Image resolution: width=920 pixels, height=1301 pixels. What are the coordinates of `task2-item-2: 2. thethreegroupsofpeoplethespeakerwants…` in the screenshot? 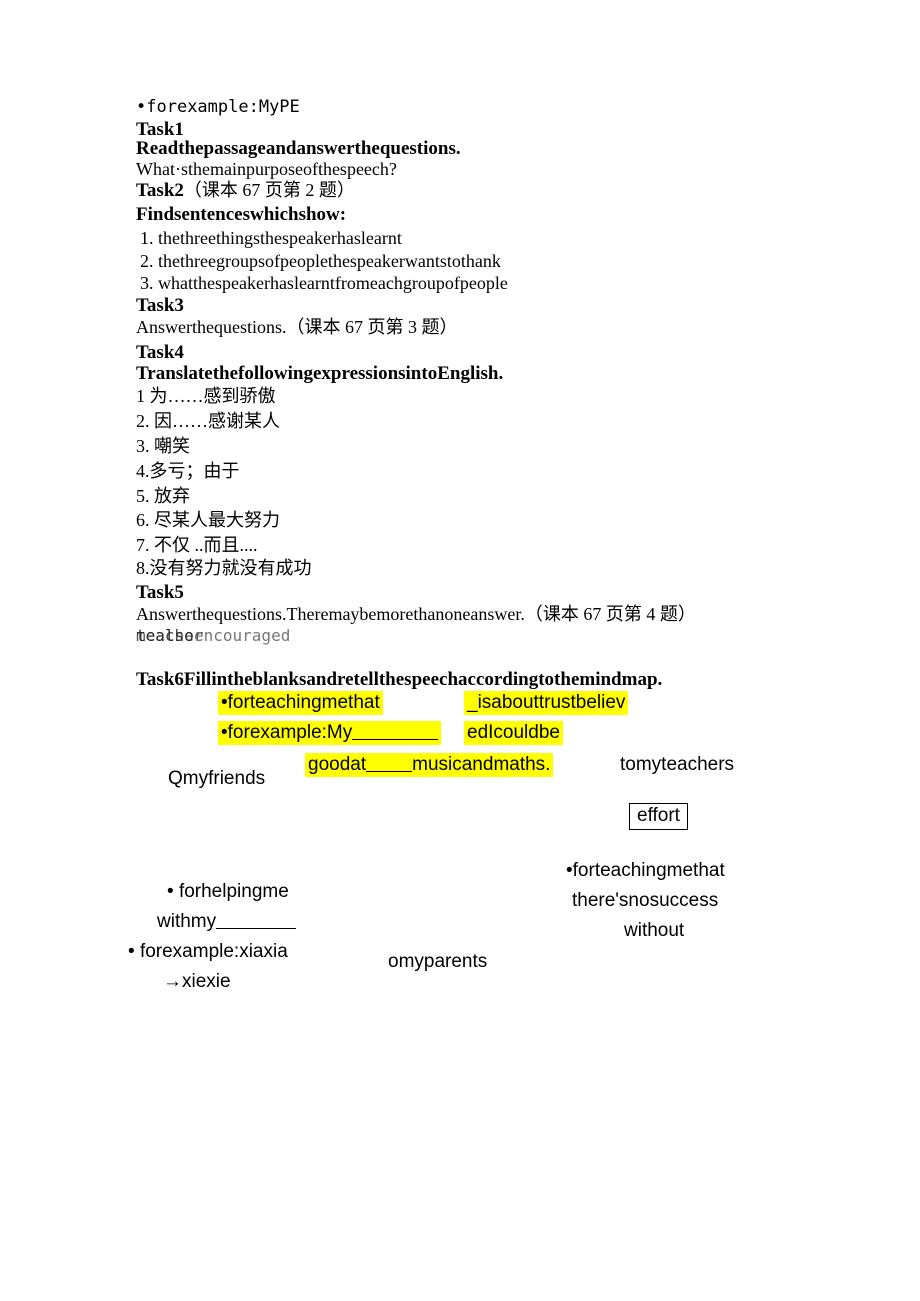 It's located at (320, 261).